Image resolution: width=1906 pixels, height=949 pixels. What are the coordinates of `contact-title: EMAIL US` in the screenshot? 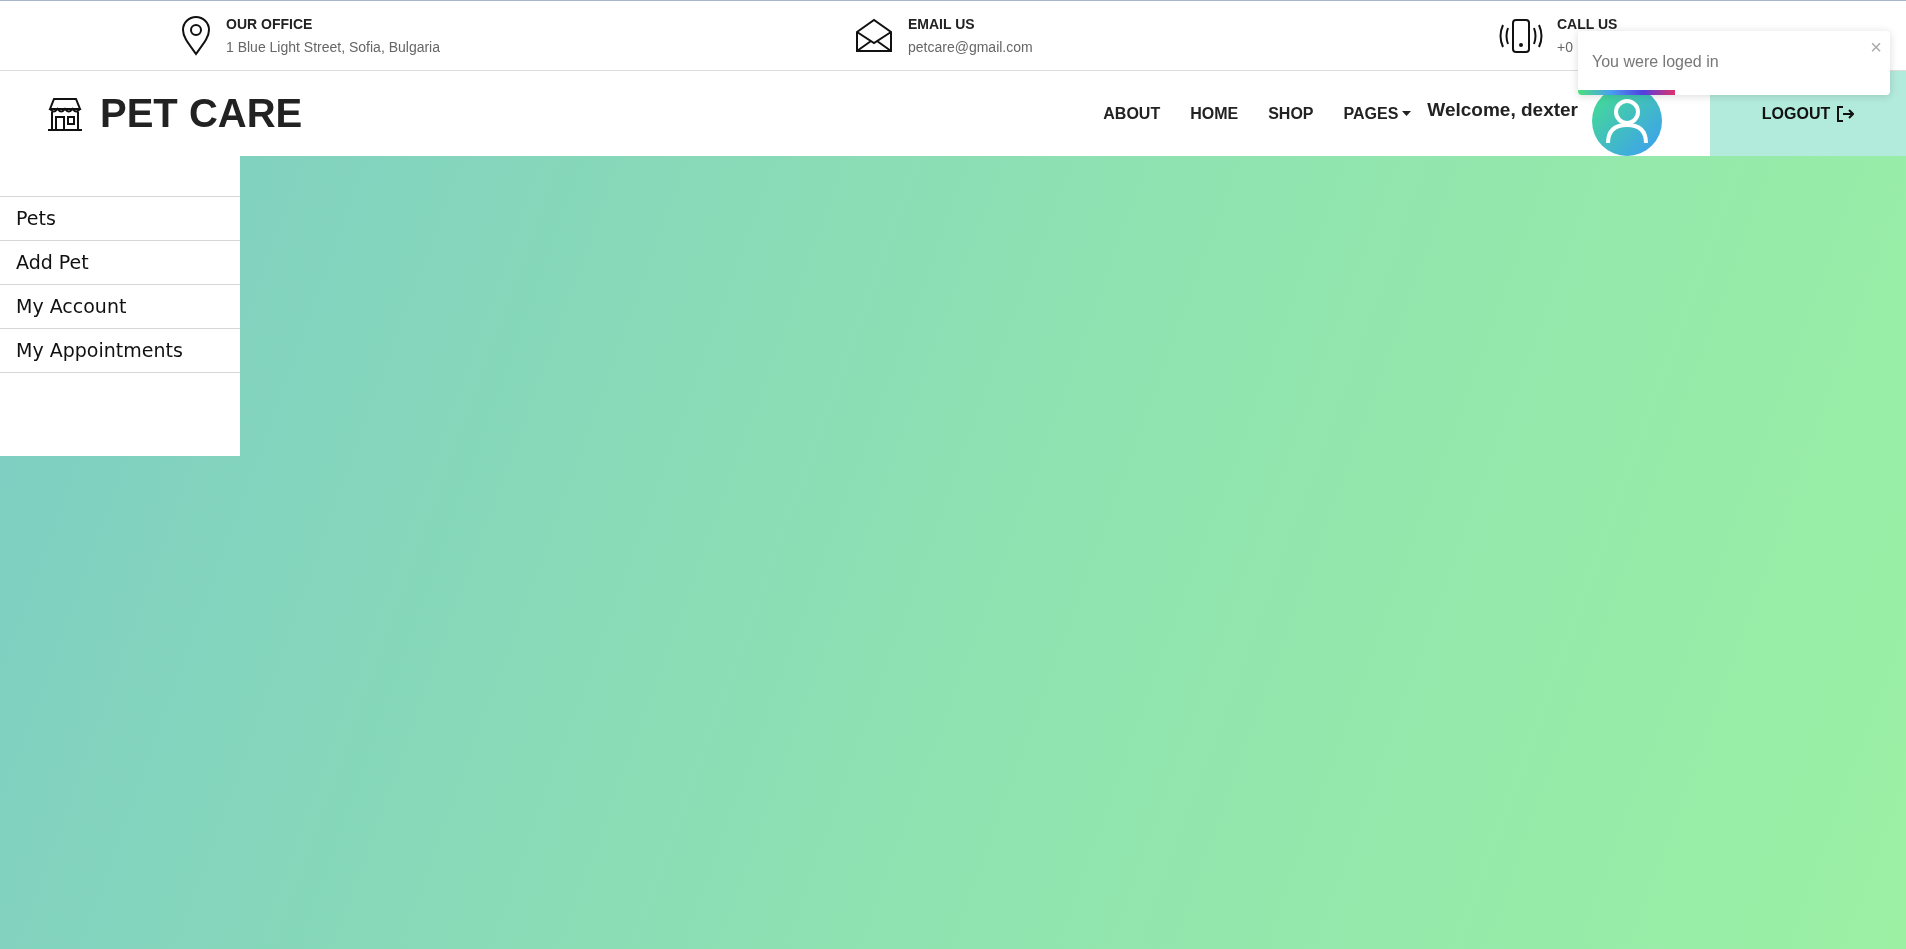 It's located at (942, 24).